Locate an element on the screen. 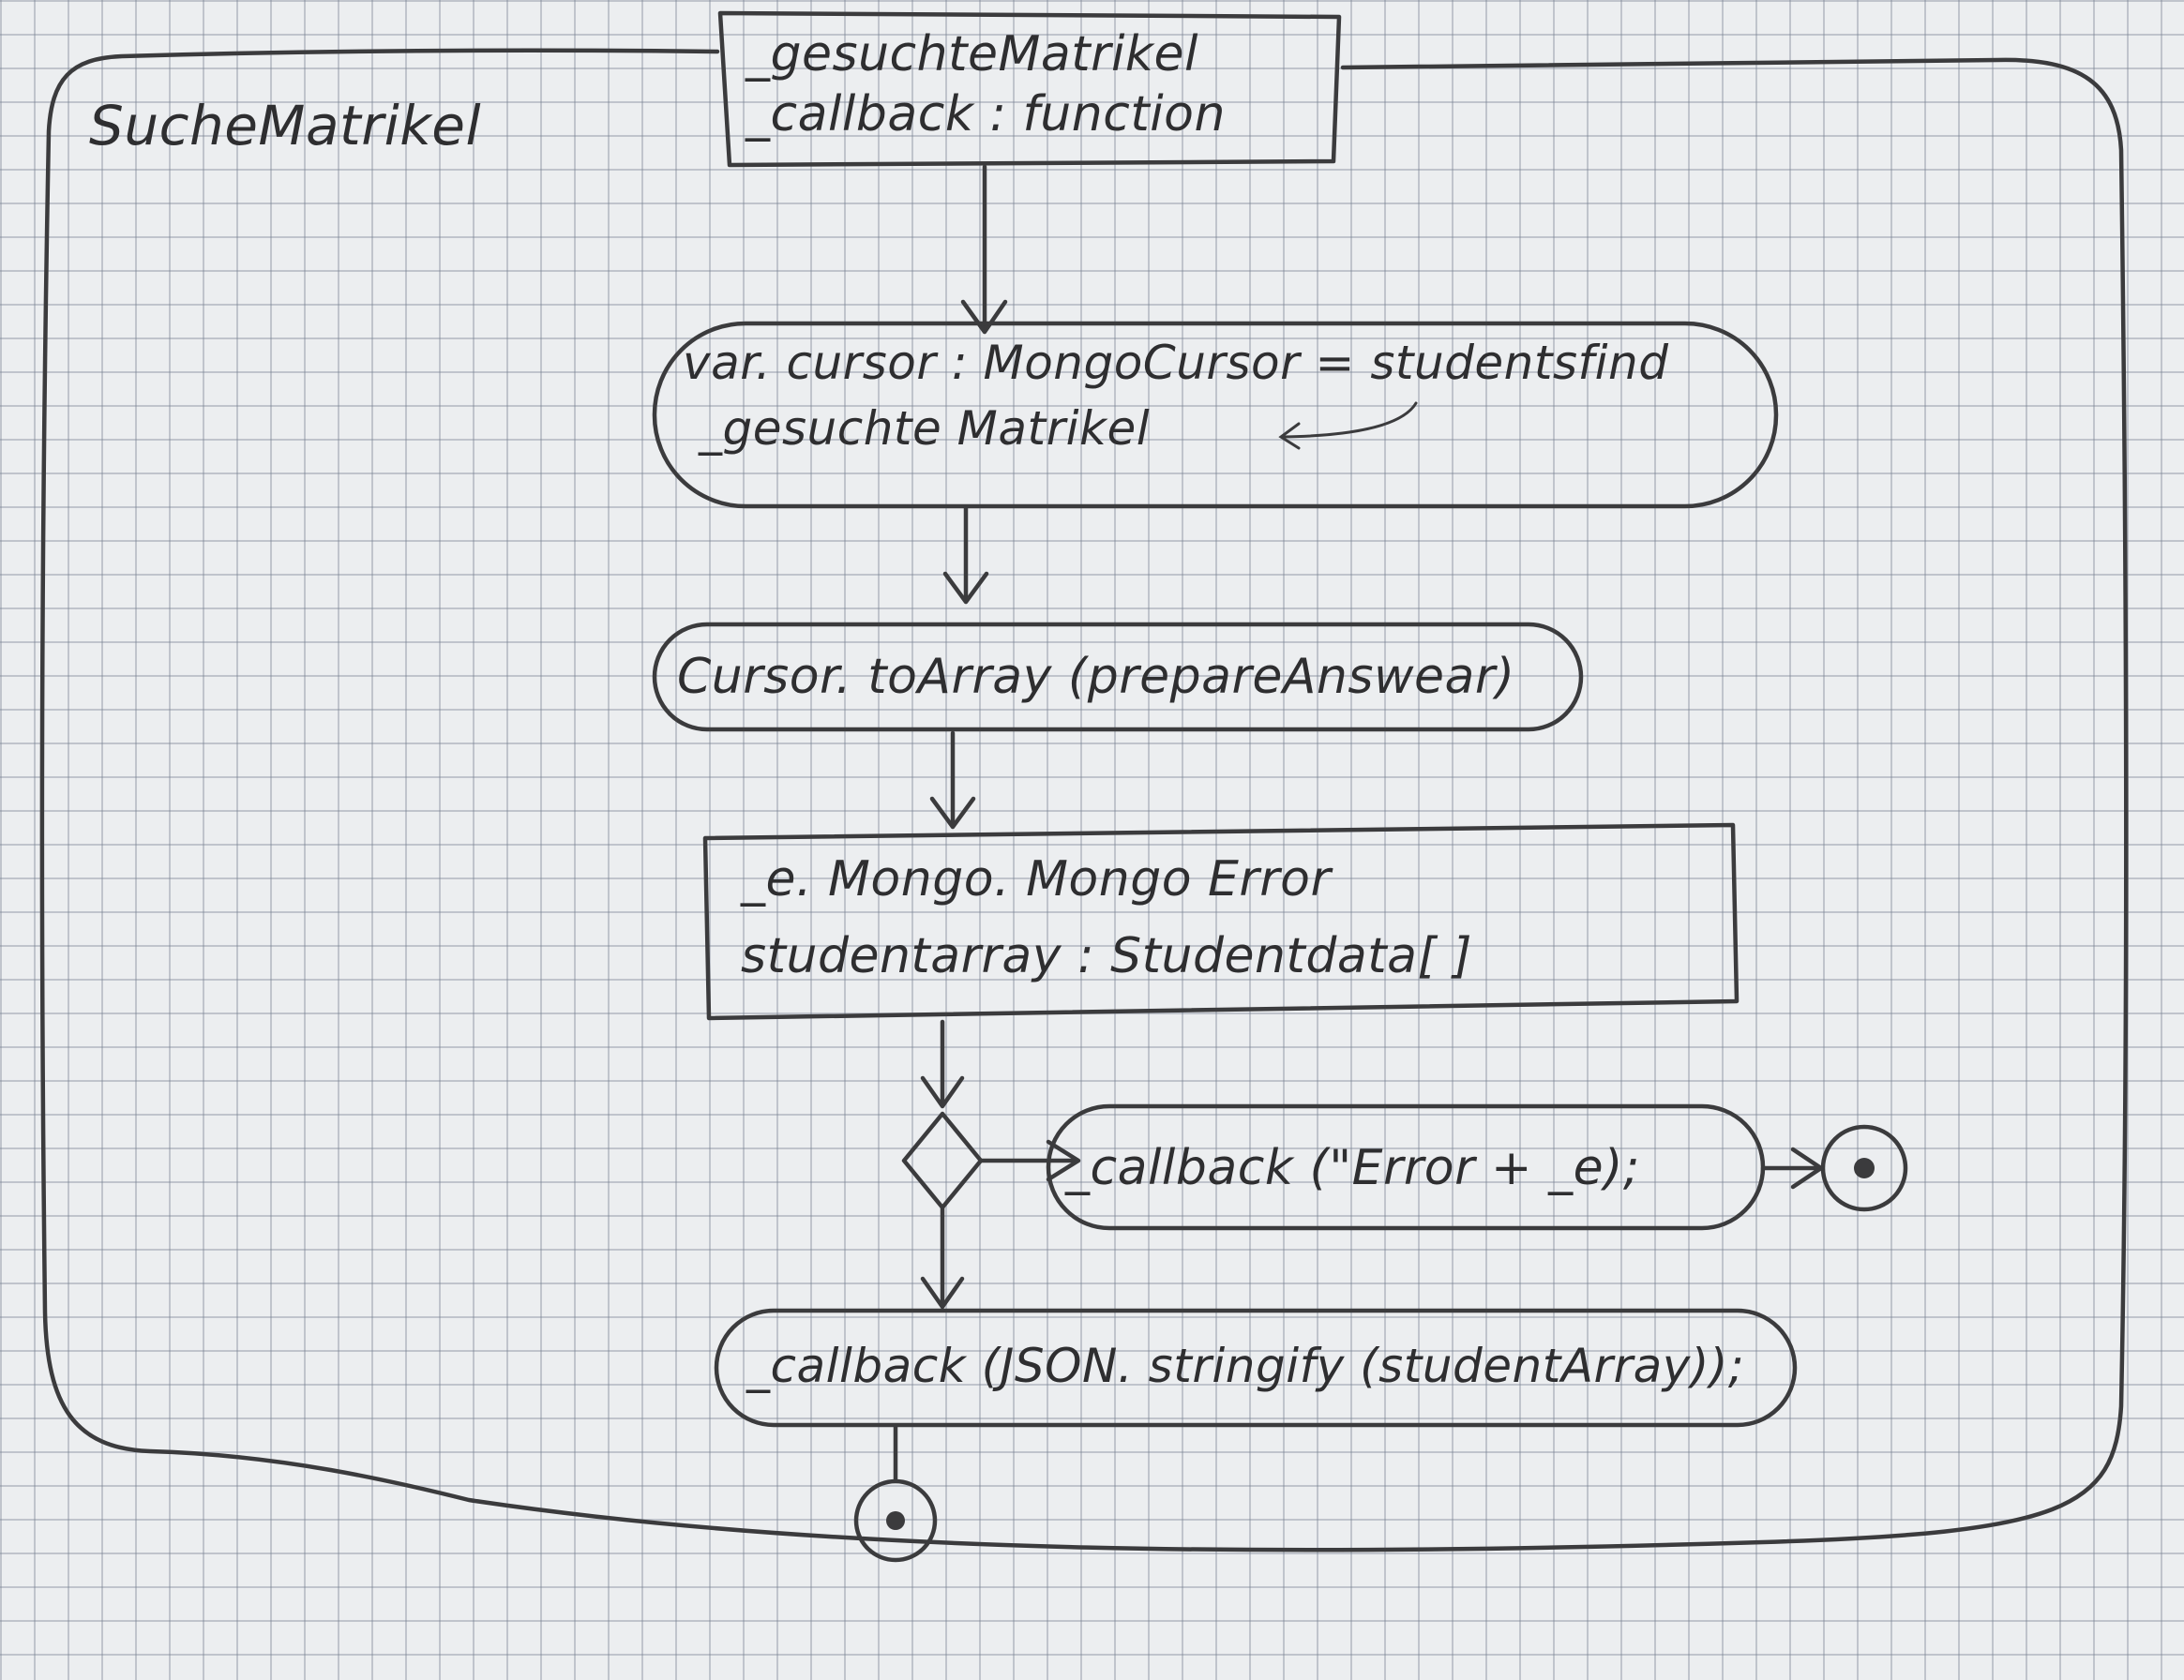 Image resolution: width=2184 pixels, height=1680 pixels. decision-node is located at coordinates (942, 1160).